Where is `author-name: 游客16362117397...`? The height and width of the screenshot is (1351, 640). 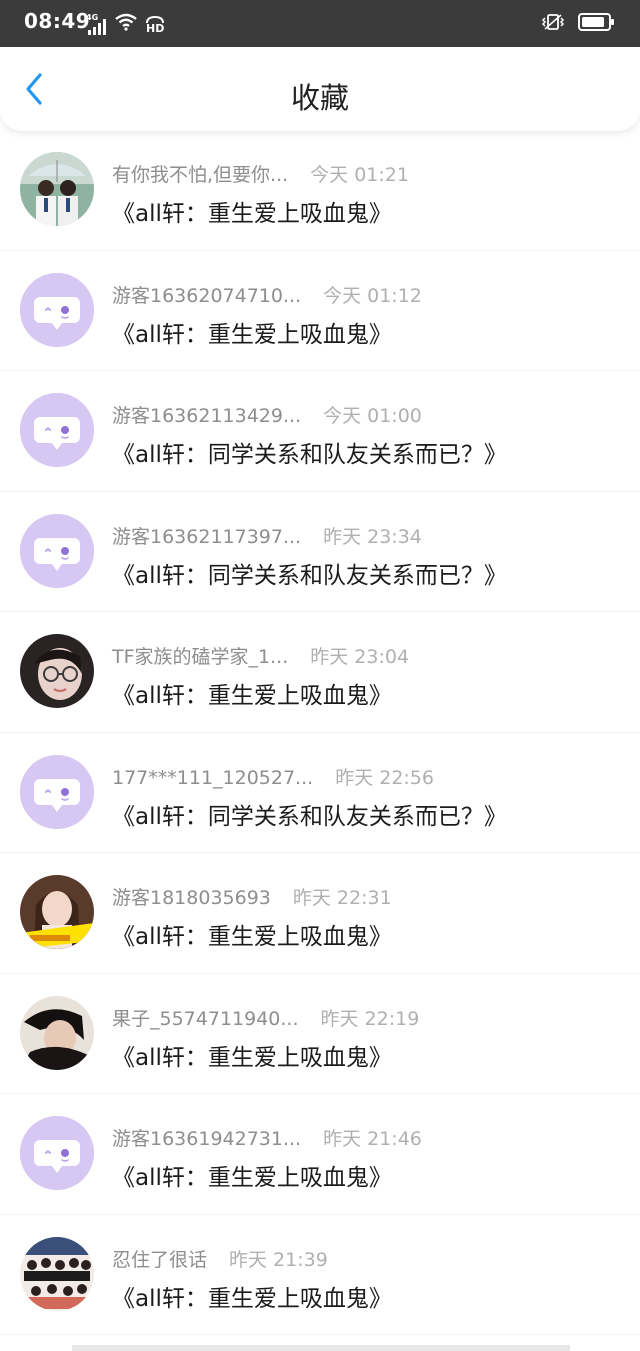 author-name: 游客16362117397... is located at coordinates (207, 536).